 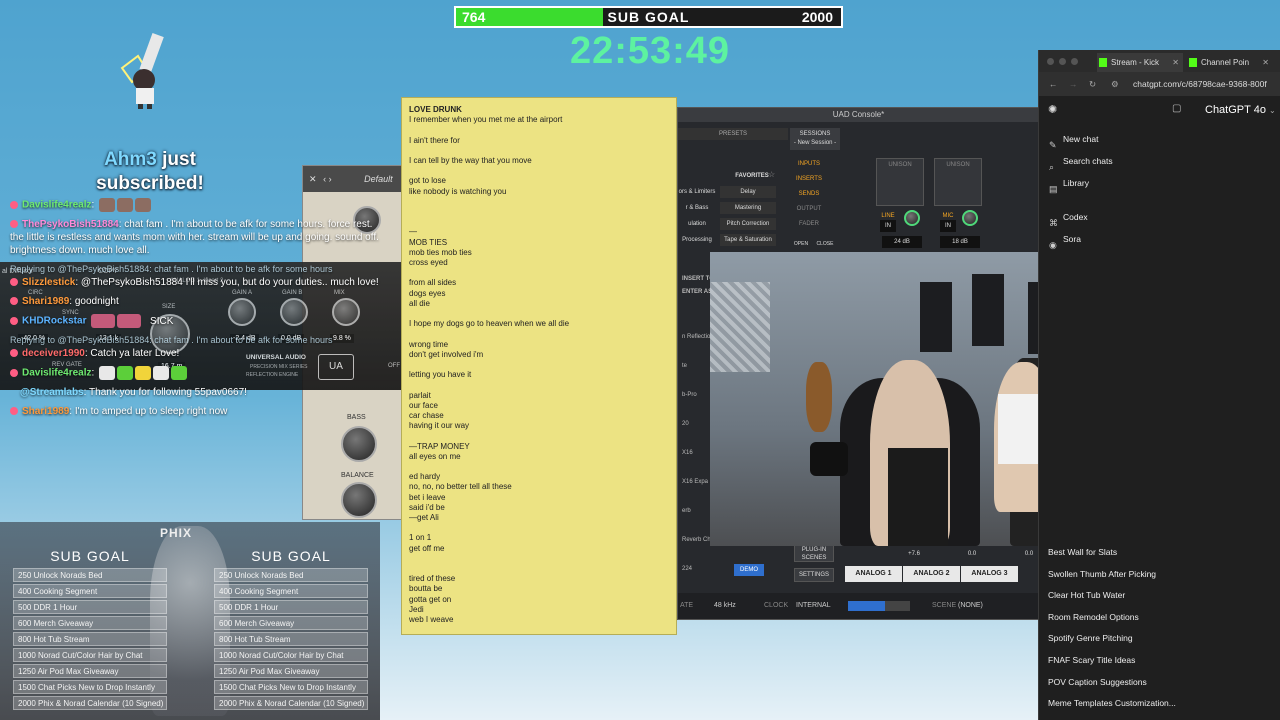 What do you see at coordinates (1053, 189) in the screenshot?
I see `library-icon: ▤` at bounding box center [1053, 189].